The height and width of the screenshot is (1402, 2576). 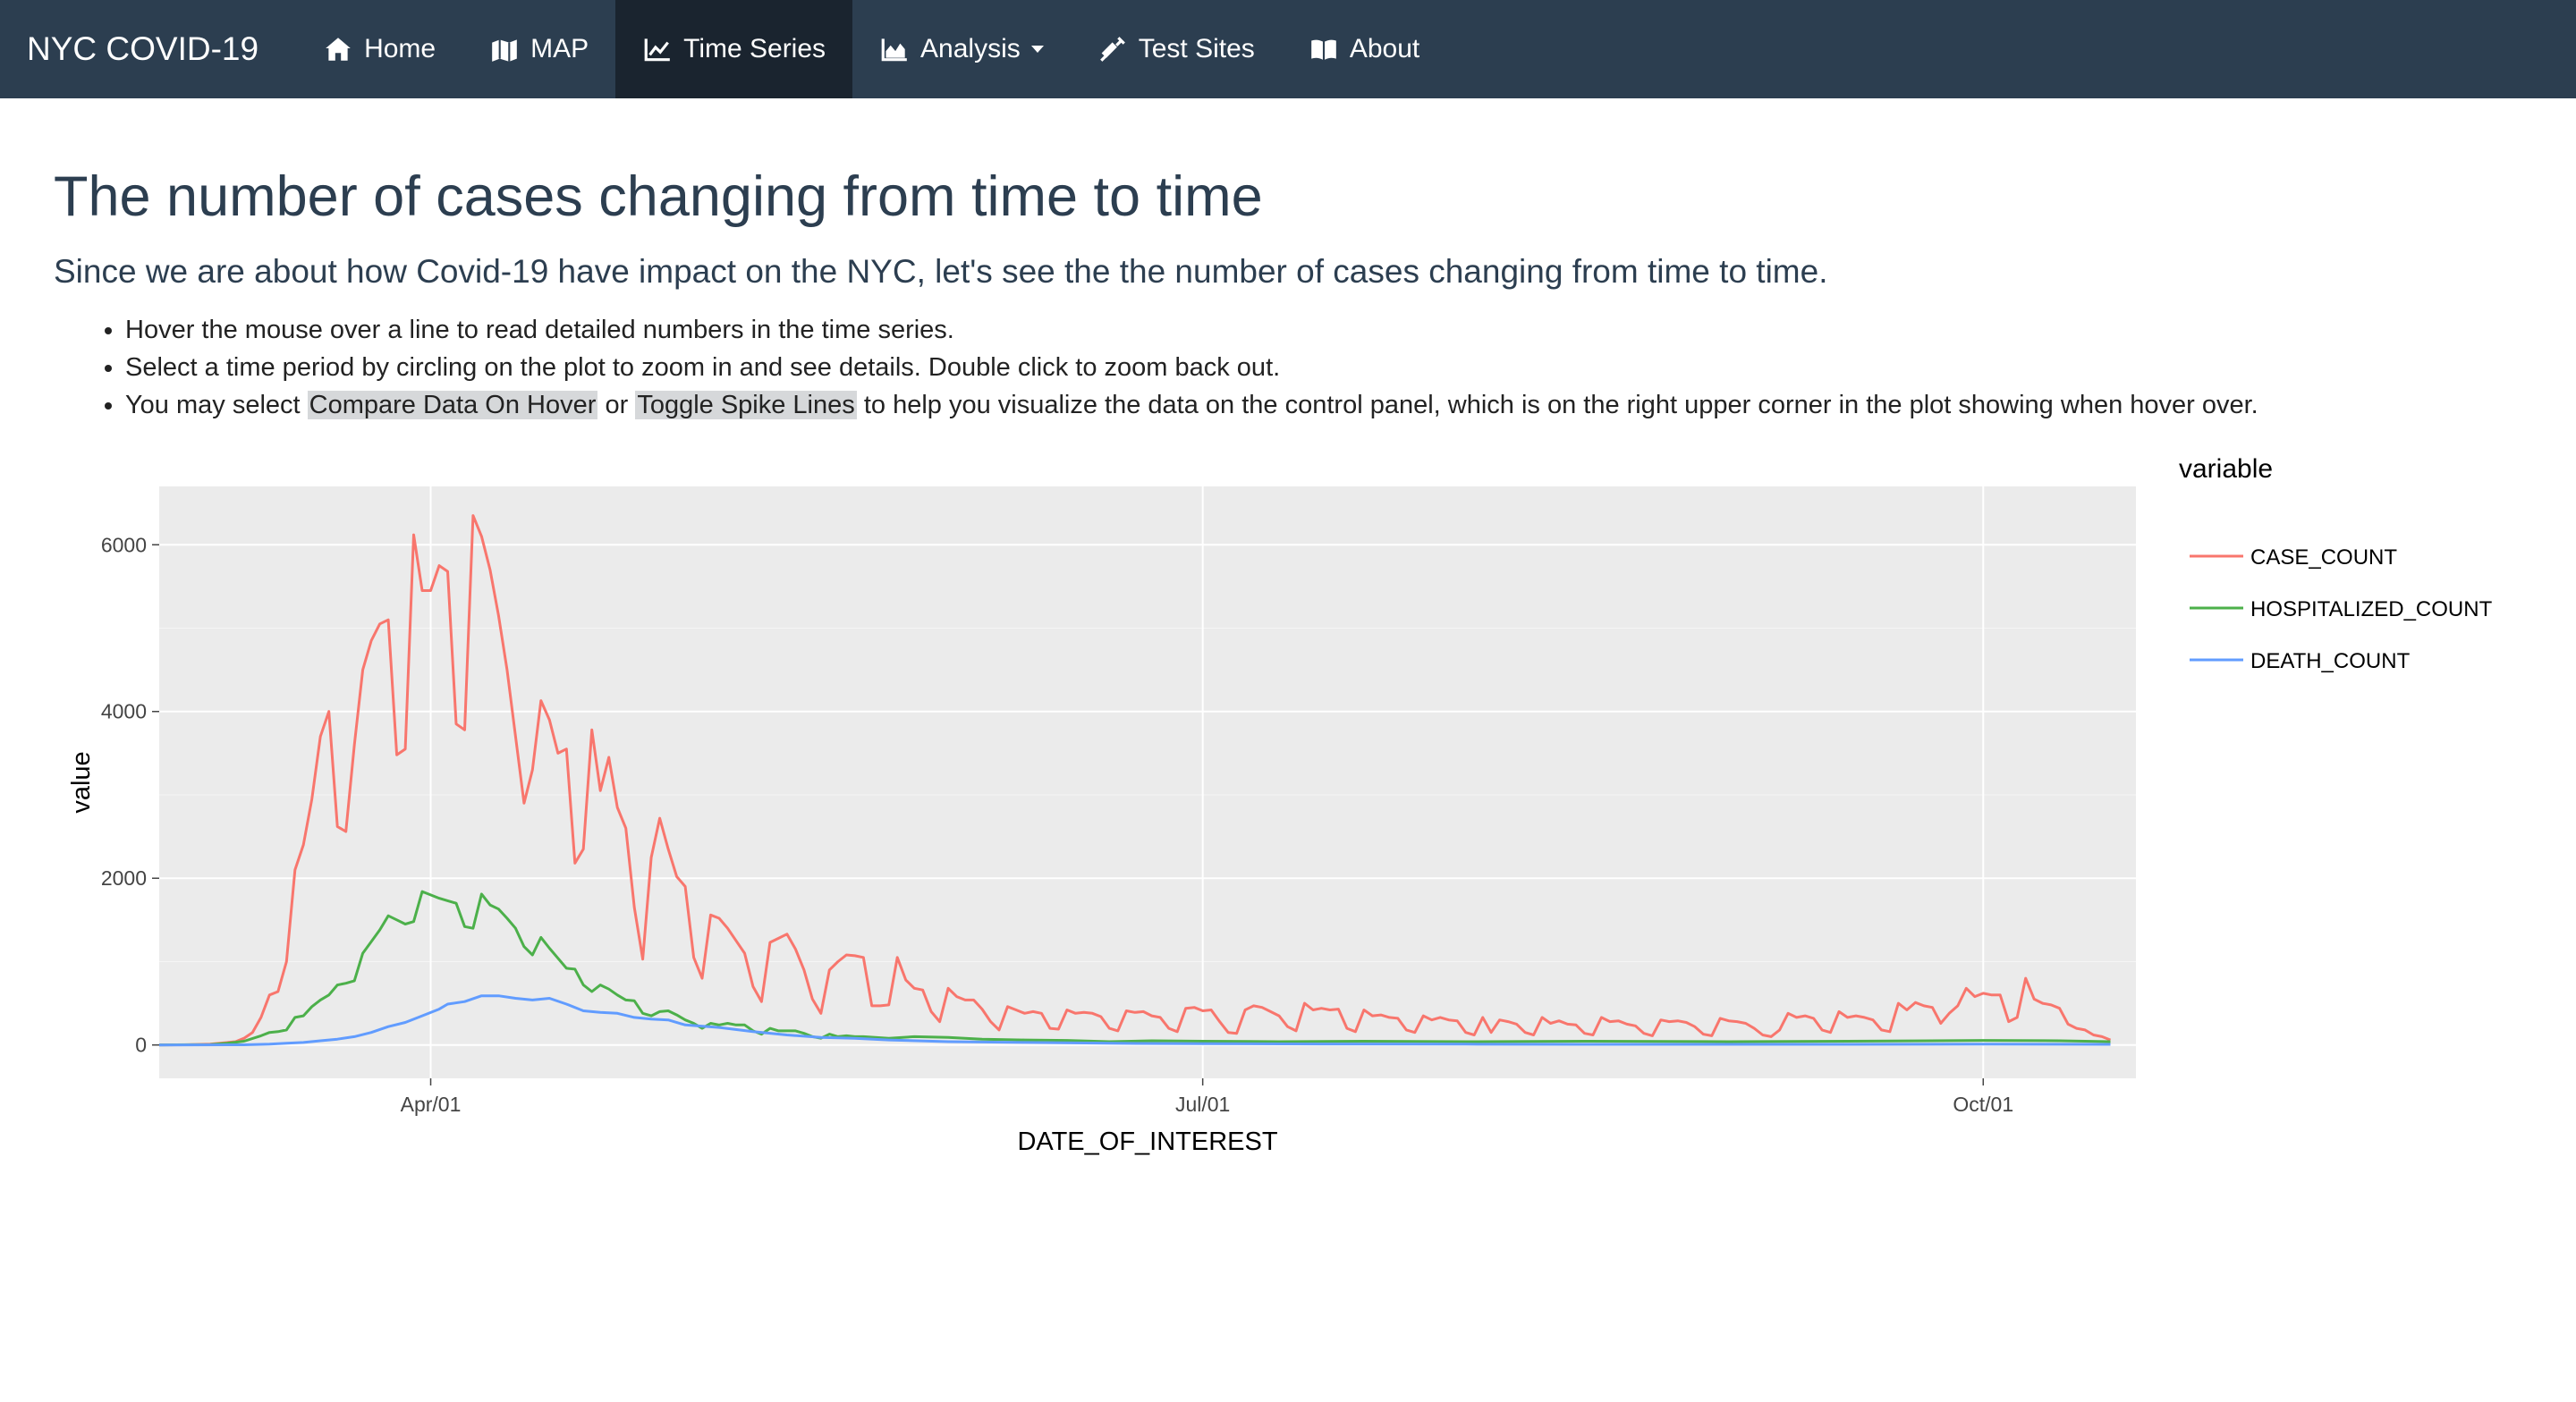 What do you see at coordinates (141, 1045) in the screenshot?
I see `y-tick-label: 0` at bounding box center [141, 1045].